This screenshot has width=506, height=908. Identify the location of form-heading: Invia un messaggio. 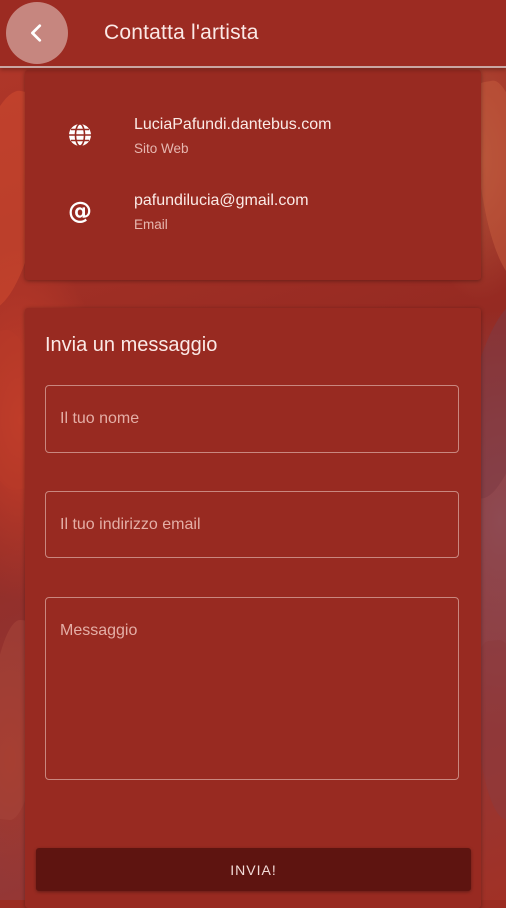
(131, 345).